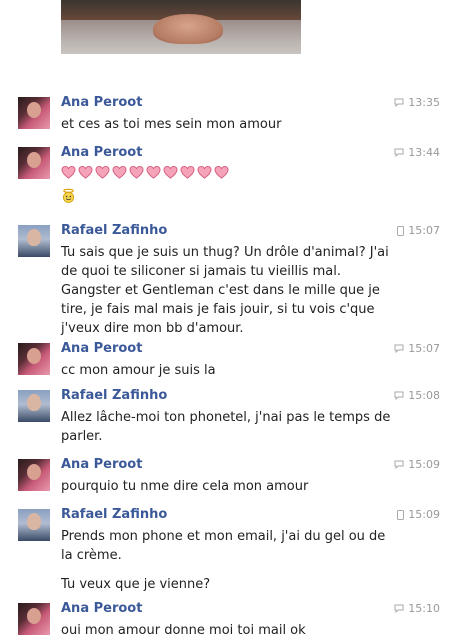 The width and height of the screenshot is (456, 640). I want to click on message-text: parler., so click(82, 436).